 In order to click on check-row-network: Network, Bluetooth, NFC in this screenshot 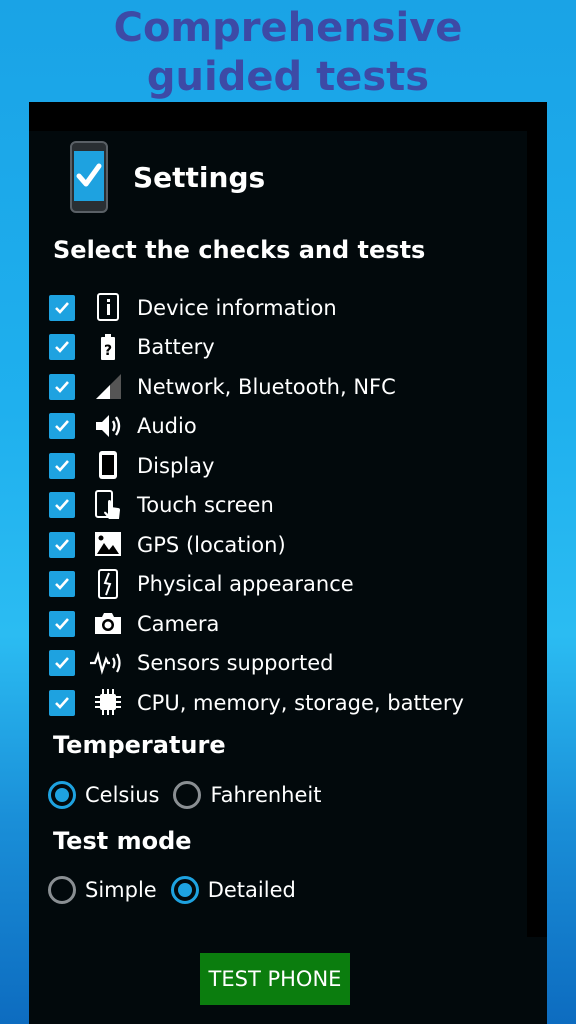, I will do `click(222, 387)`.